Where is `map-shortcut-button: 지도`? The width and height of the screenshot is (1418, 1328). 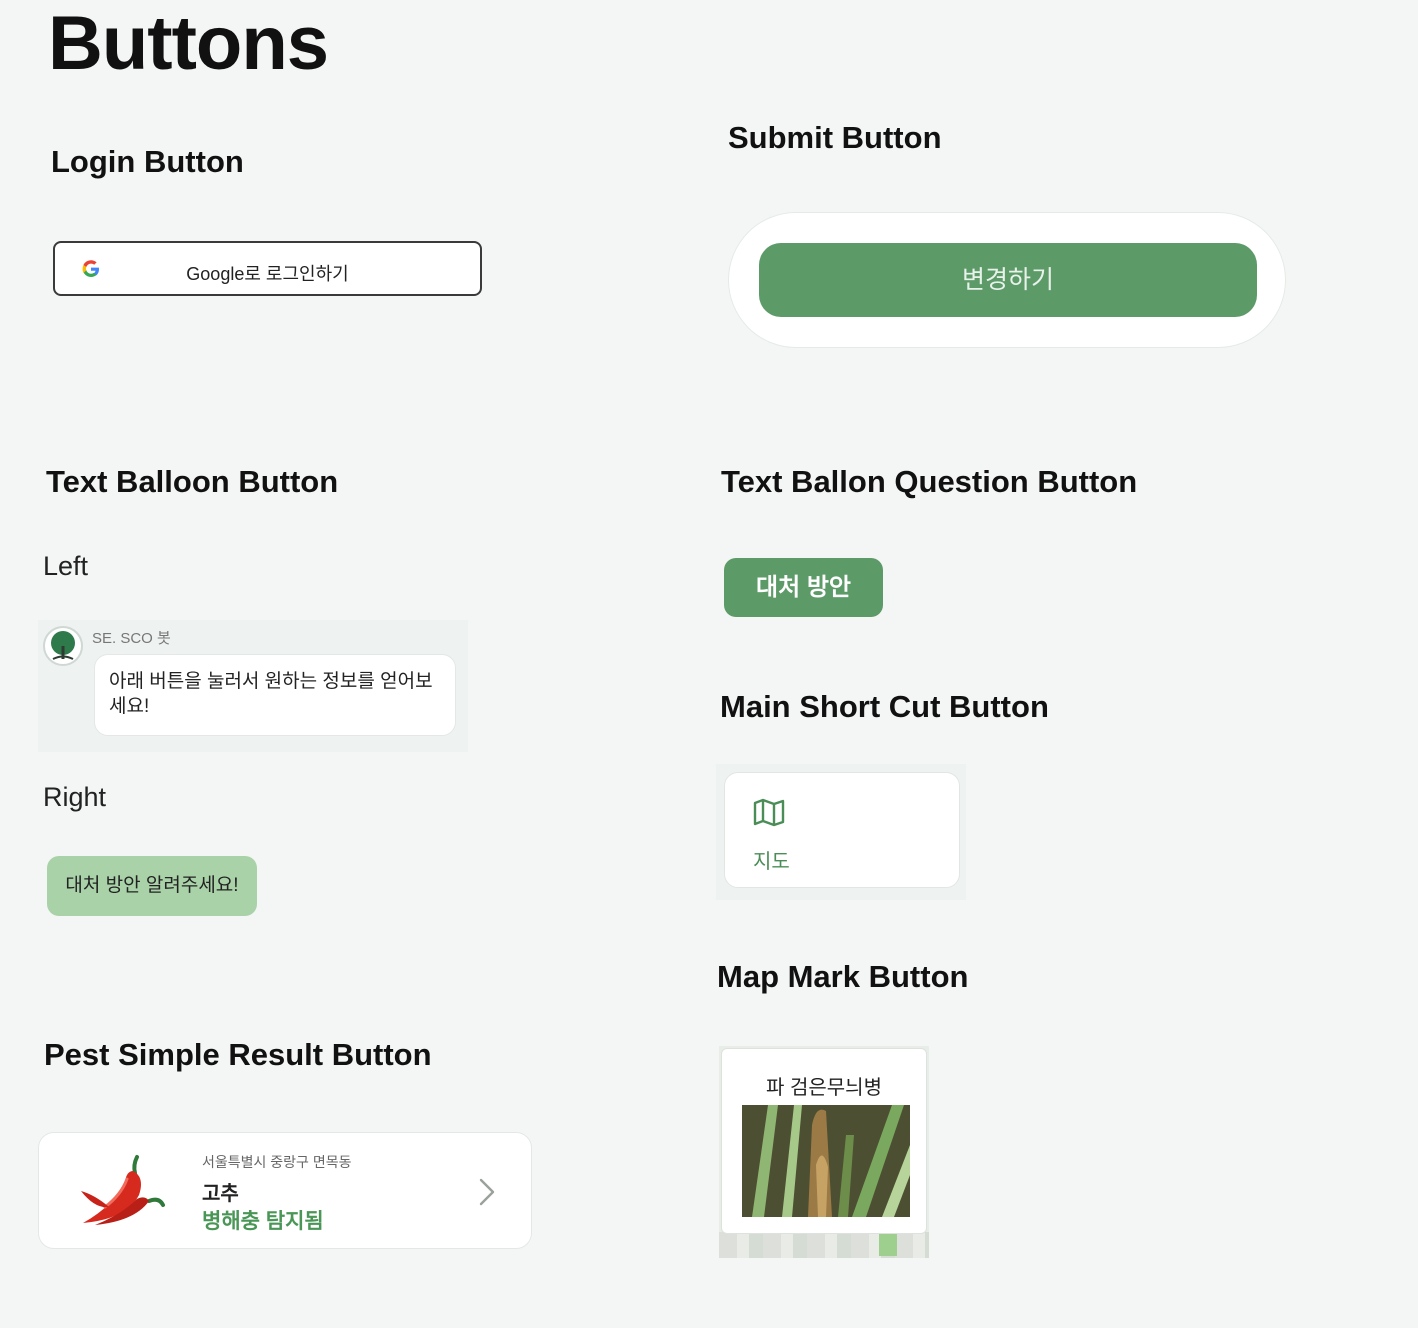 map-shortcut-button: 지도 is located at coordinates (842, 830).